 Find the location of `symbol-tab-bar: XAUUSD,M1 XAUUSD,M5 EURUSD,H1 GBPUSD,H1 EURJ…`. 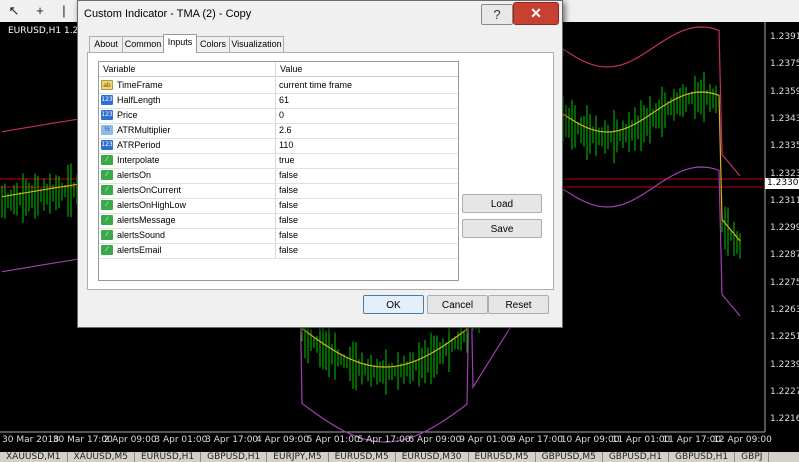

symbol-tab-bar: XAUUSD,M1 XAUUSD,M5 EURUSD,H1 GBPUSD,H1 EURJ… is located at coordinates (399, 457).